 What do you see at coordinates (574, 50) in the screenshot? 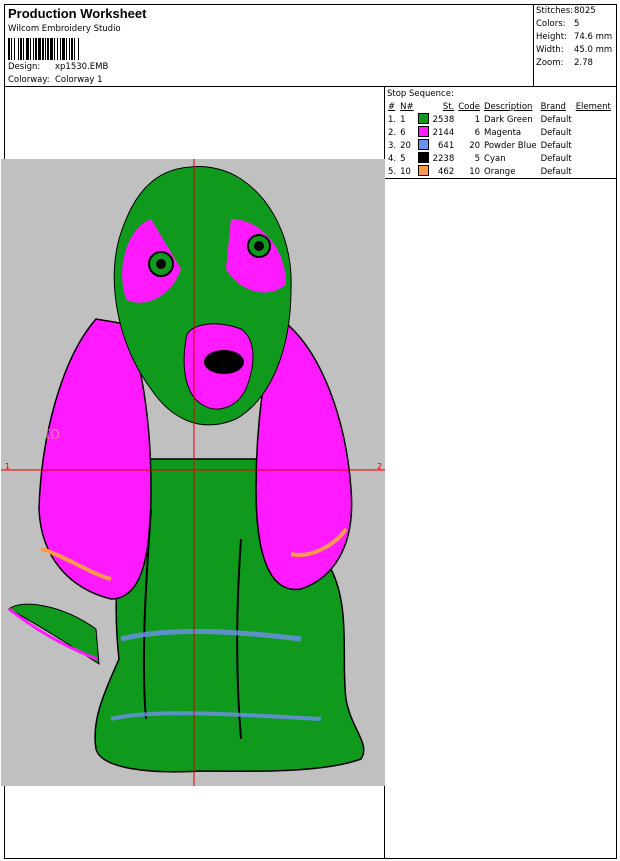
I see `stat-width: Width: 45.0 mm` at bounding box center [574, 50].